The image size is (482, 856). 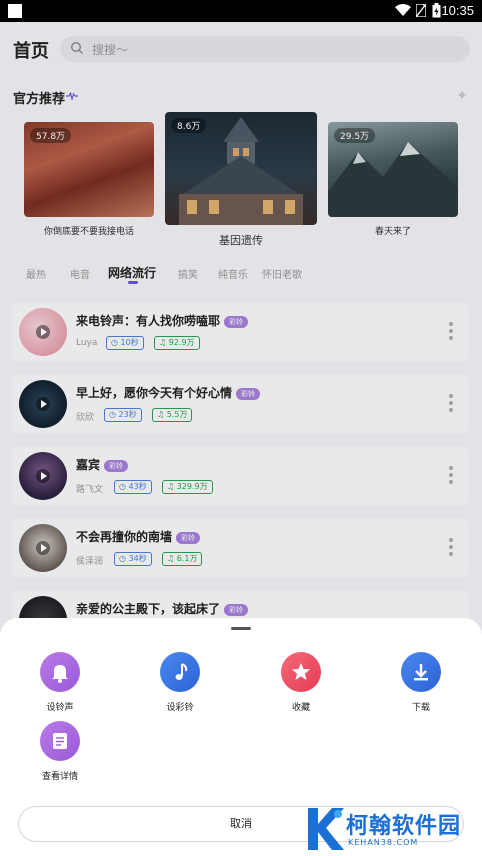 I want to click on watermark-logo: 柯翰软件园 KEHAN38.COM, so click(x=390, y=828).